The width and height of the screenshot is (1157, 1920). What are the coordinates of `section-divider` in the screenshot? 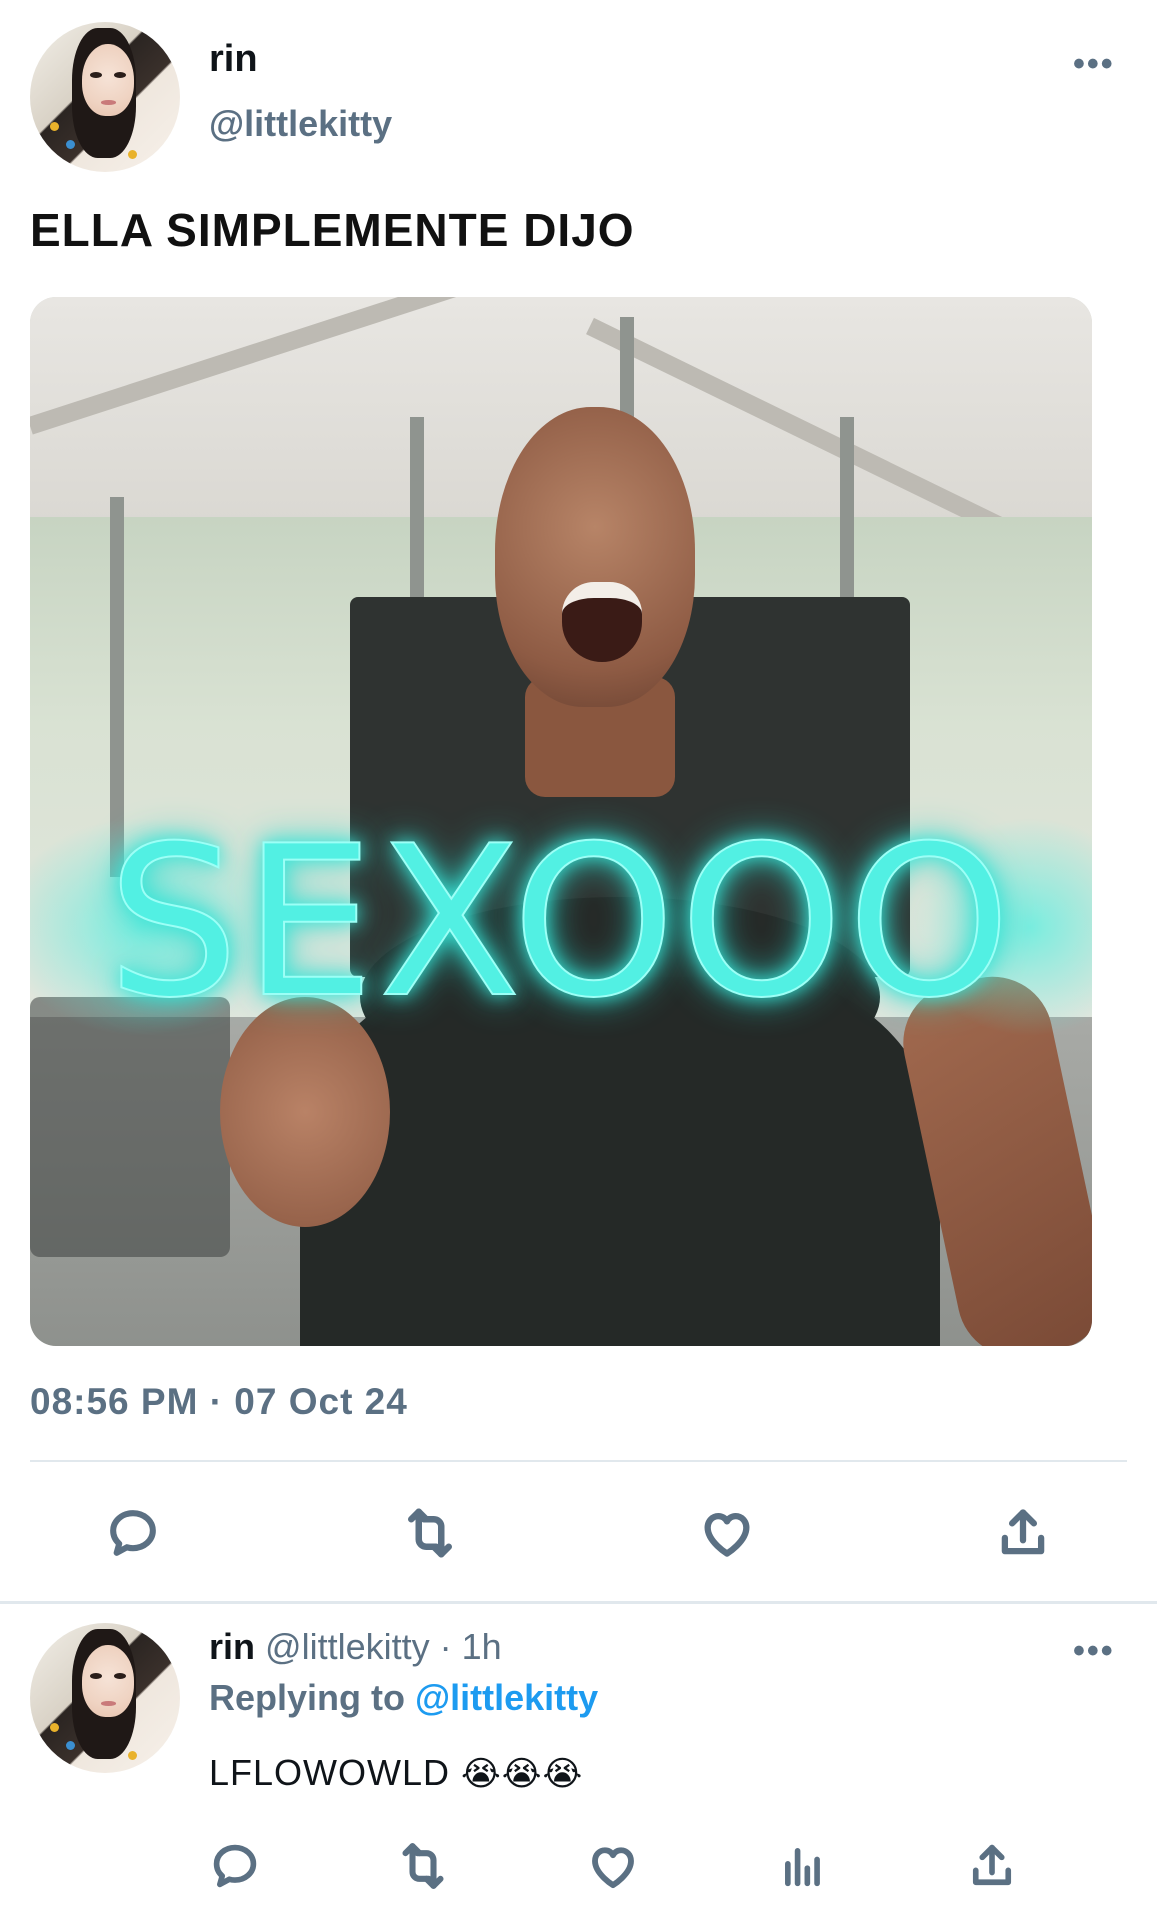 It's located at (578, 1602).